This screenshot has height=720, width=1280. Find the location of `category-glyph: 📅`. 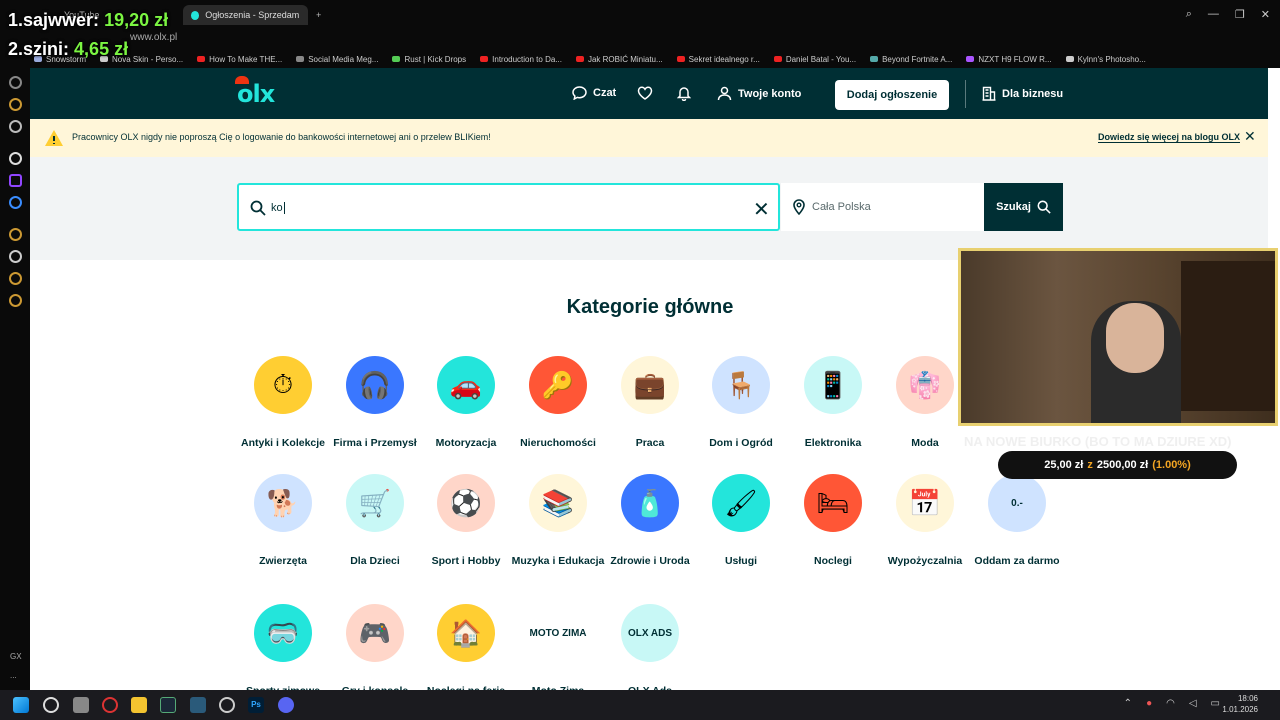

category-glyph: 📅 is located at coordinates (925, 502).